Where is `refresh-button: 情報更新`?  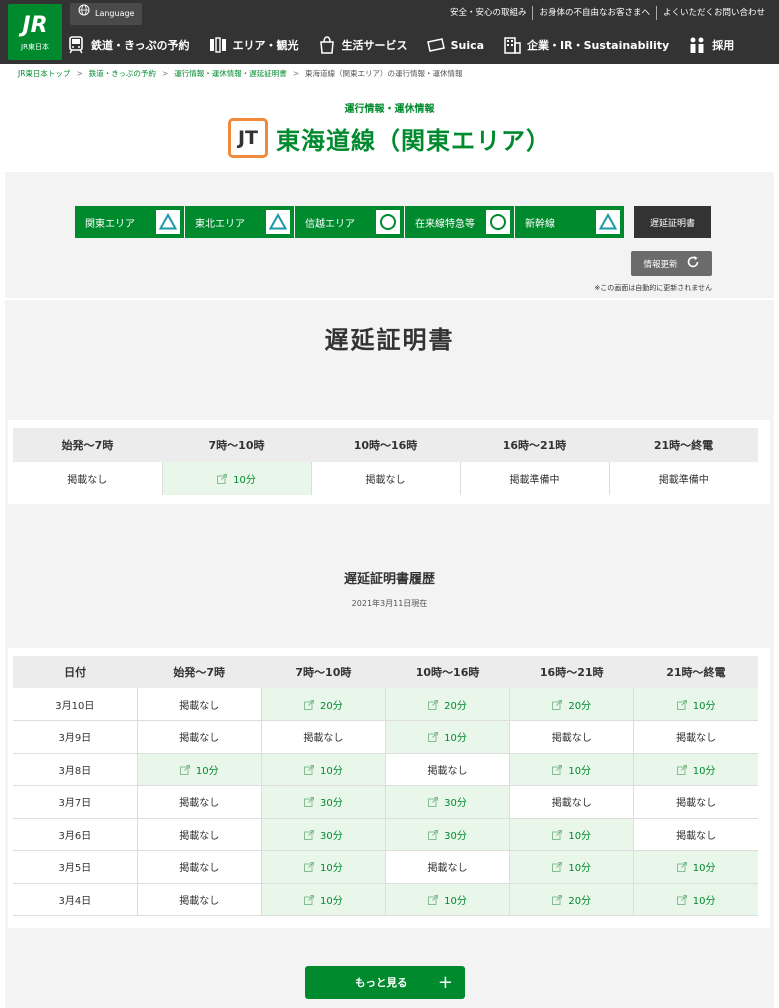
refresh-button: 情報更新 is located at coordinates (671, 263).